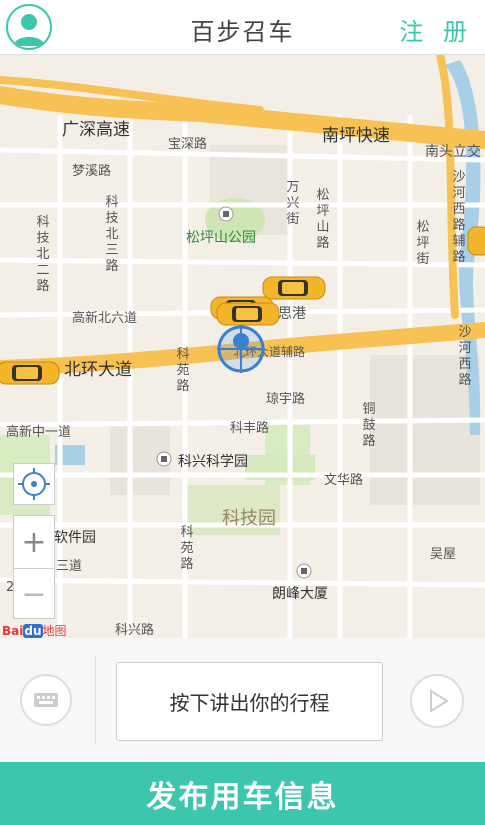  I want to click on map-label: 松坪山路, so click(323, 219).